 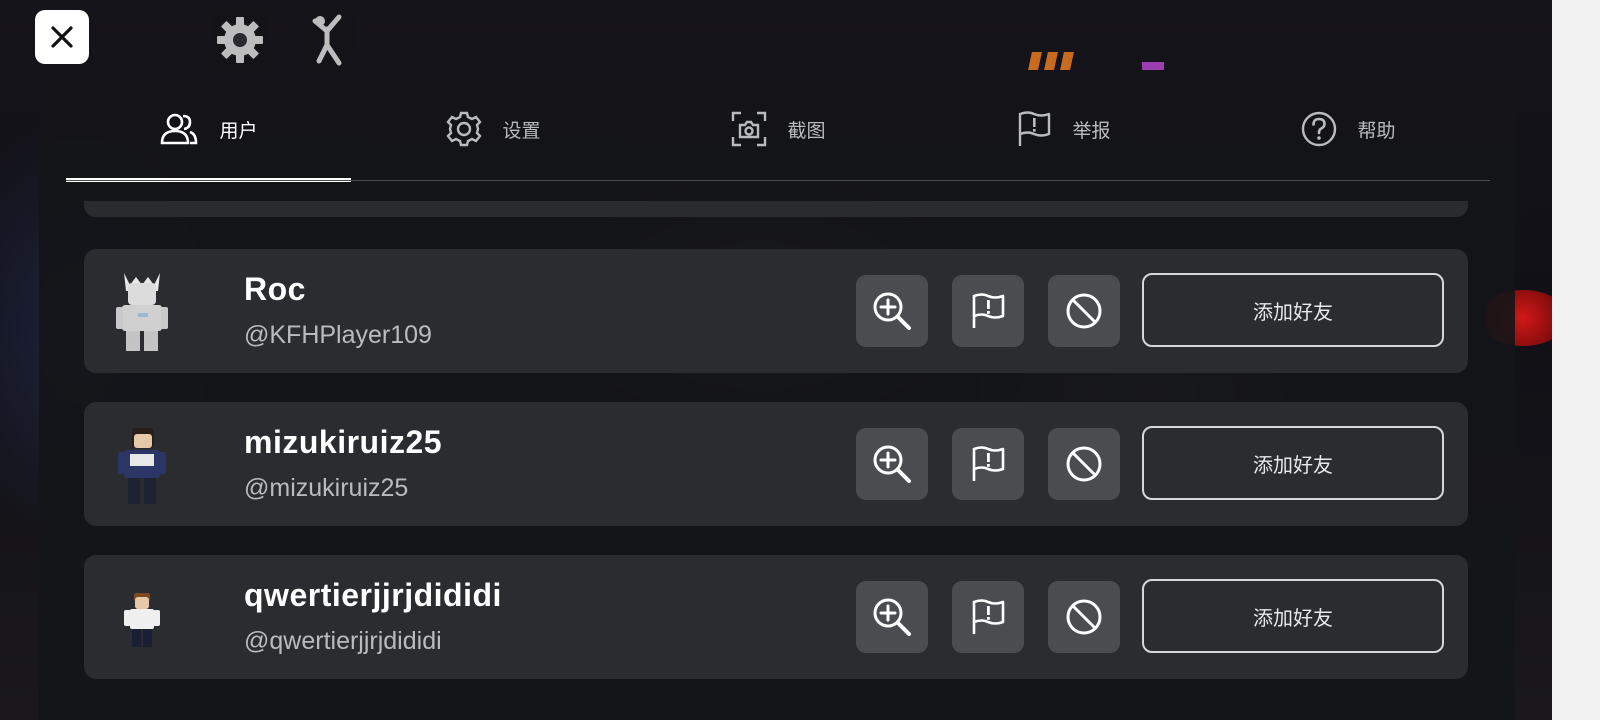 I want to click on dancing-figure-icon, so click(x=327, y=40).